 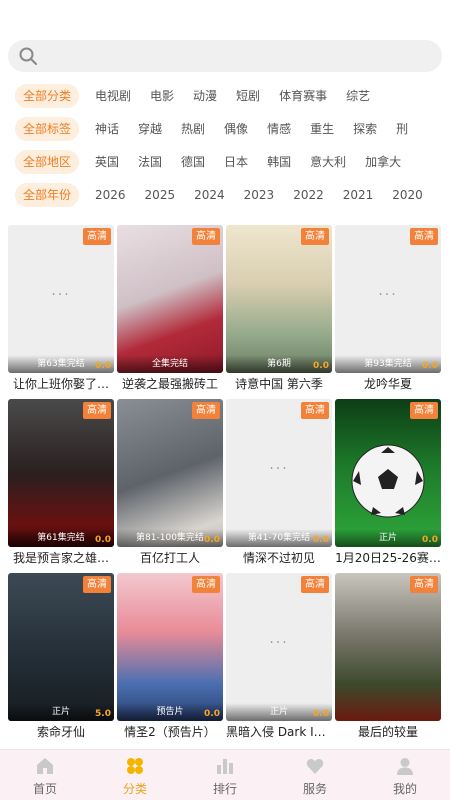 What do you see at coordinates (135, 775) in the screenshot?
I see `tab-category: 分类` at bounding box center [135, 775].